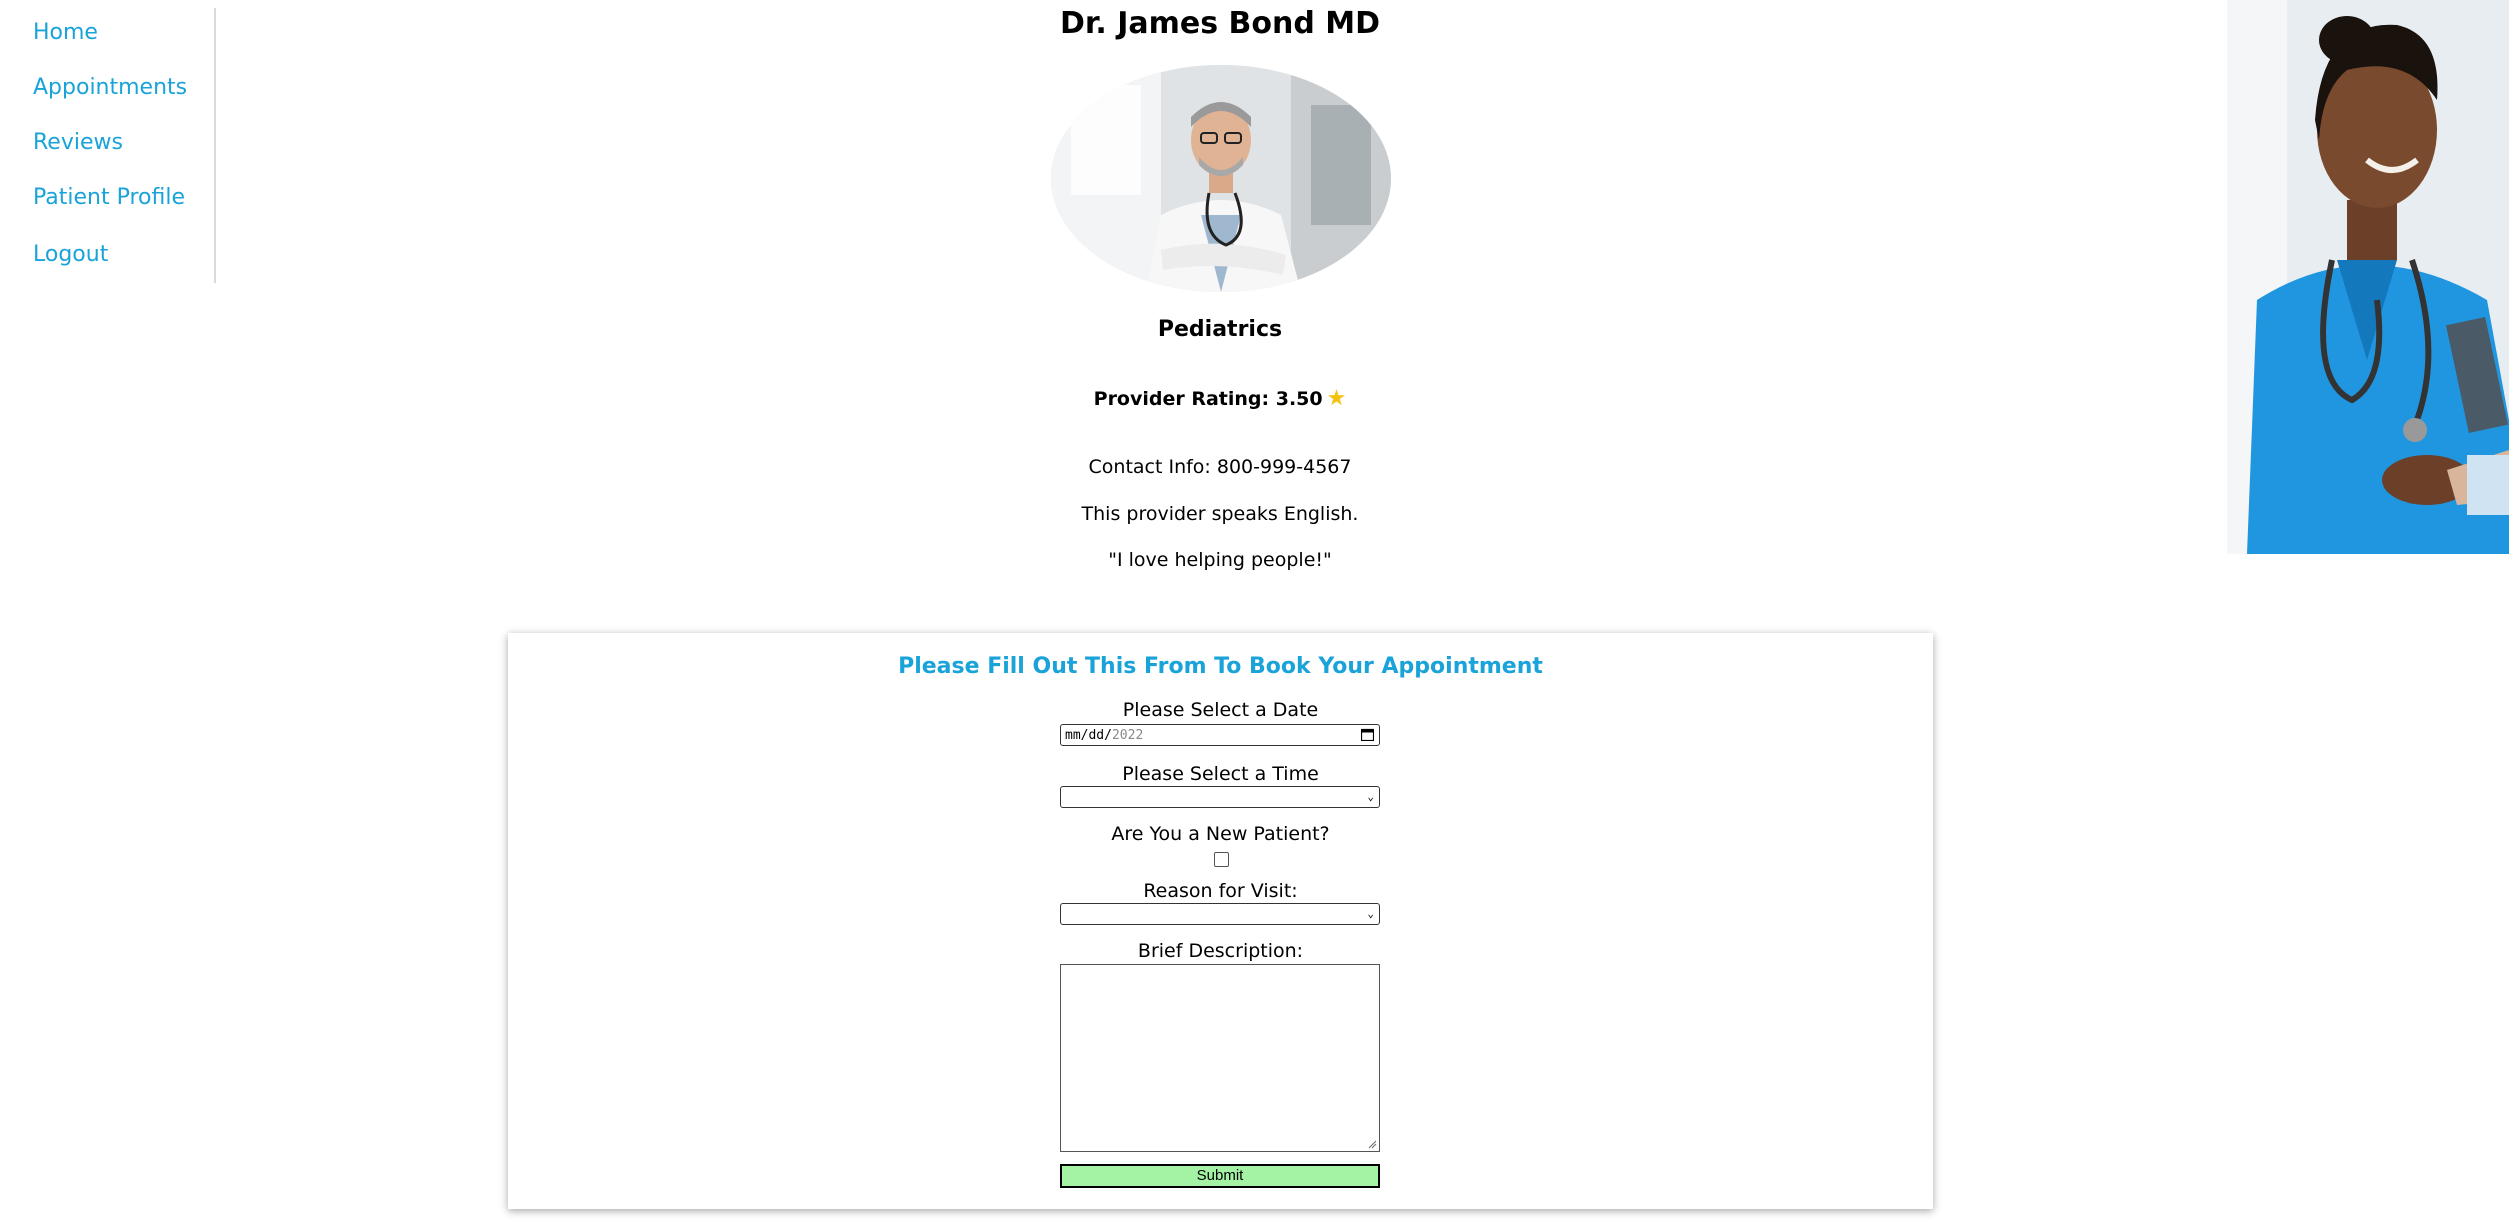 The image size is (2509, 1230). What do you see at coordinates (1088, 735) in the screenshot?
I see `date-mmdd: mm/dd/` at bounding box center [1088, 735].